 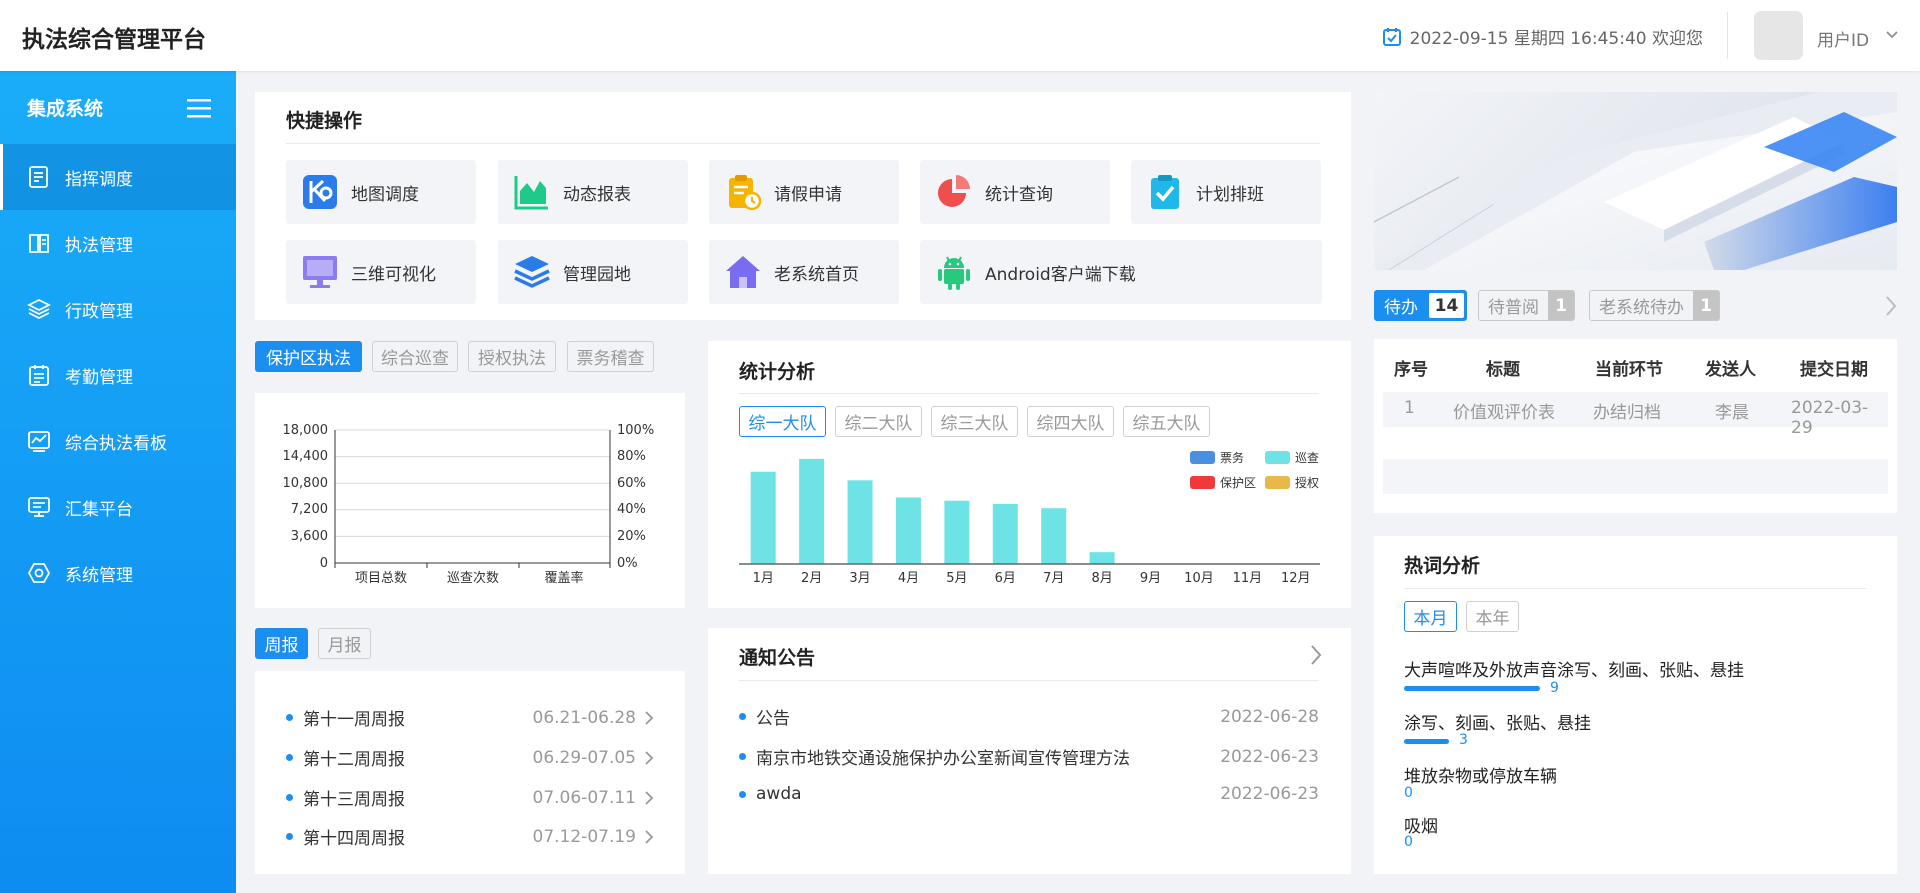 What do you see at coordinates (908, 578) in the screenshot?
I see `x-tick-label: 4月` at bounding box center [908, 578].